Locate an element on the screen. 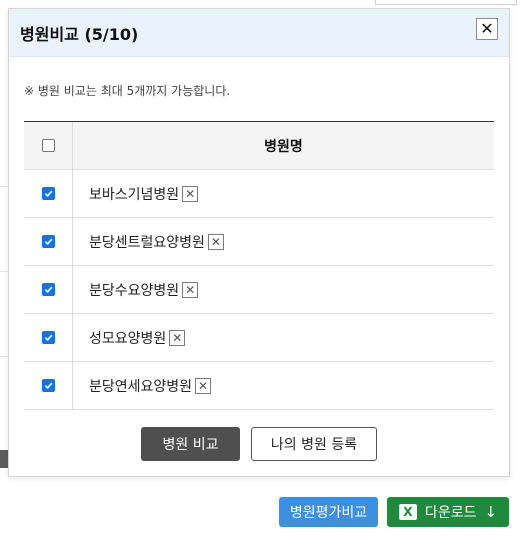  background-bar is located at coordinates (4, 459).